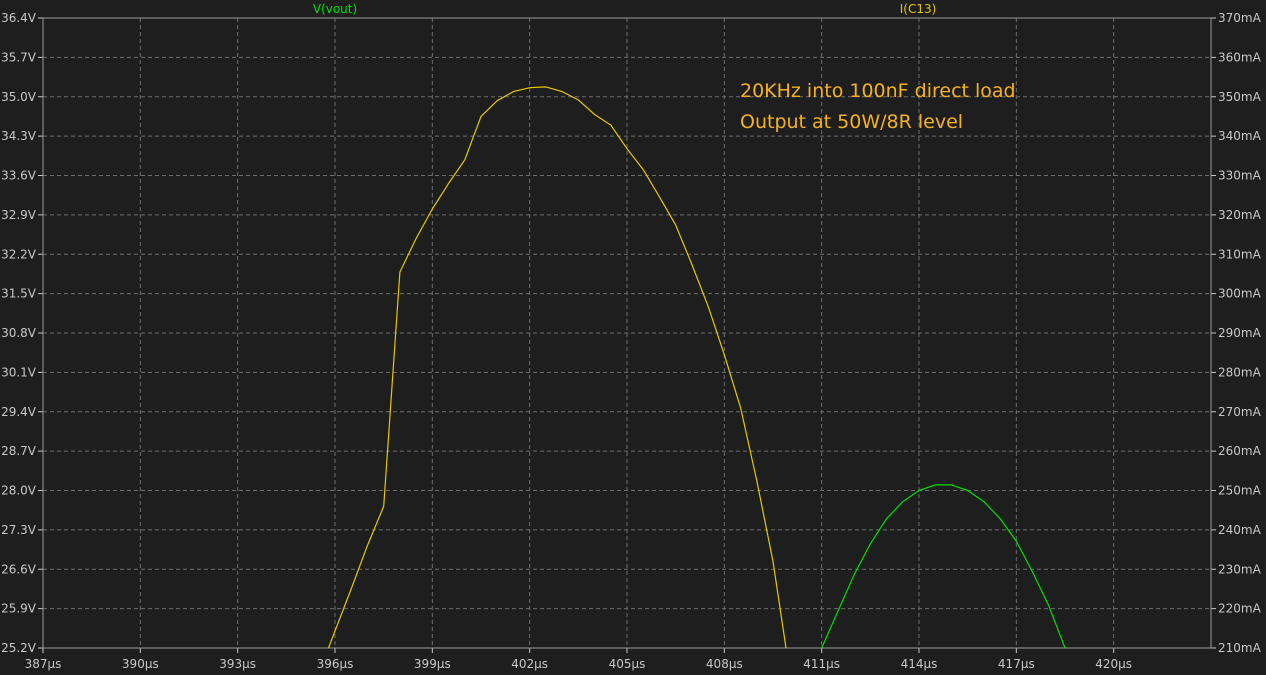  Describe the element at coordinates (19, 215) in the screenshot. I see `y-left-tick-label: 32.9V` at that location.